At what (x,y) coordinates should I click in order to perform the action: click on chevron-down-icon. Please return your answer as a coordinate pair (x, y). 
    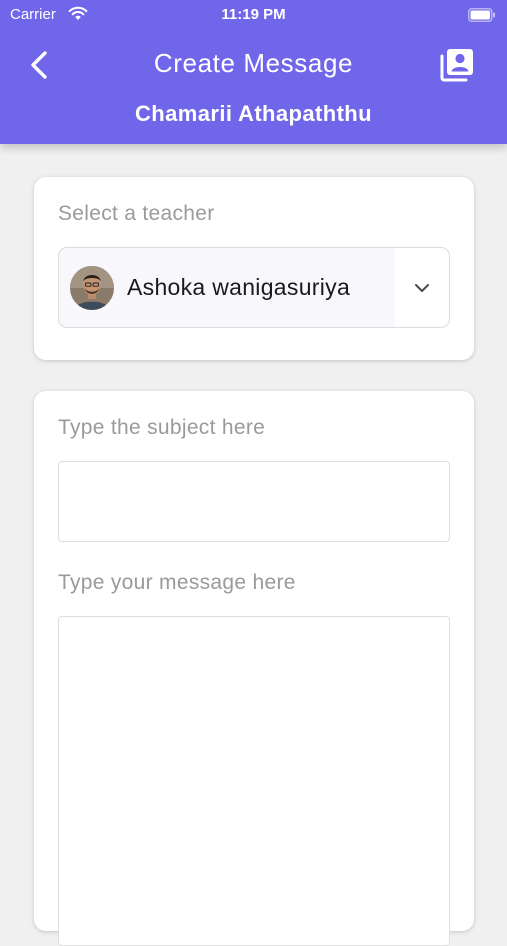
    Looking at the image, I should click on (422, 287).